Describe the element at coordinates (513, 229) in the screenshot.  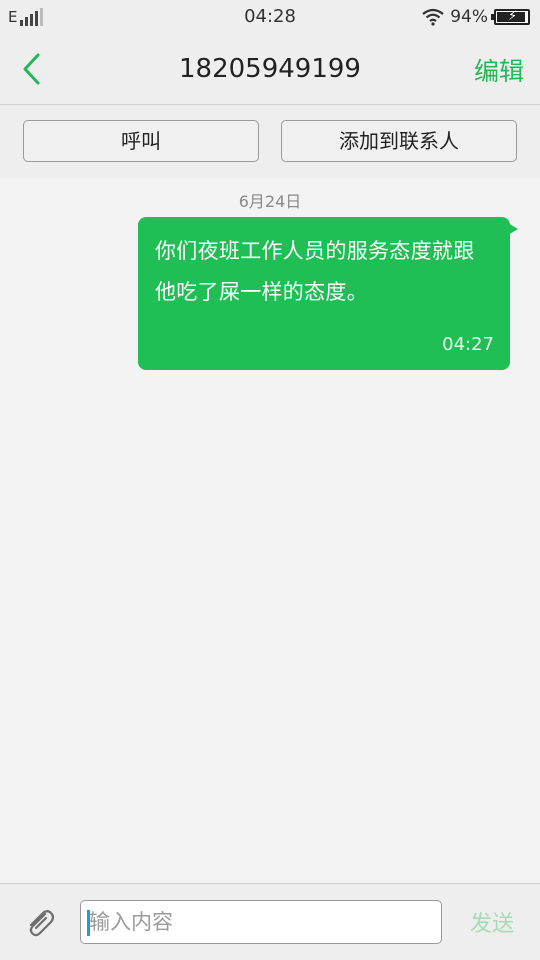
I see `bubble-tail` at that location.